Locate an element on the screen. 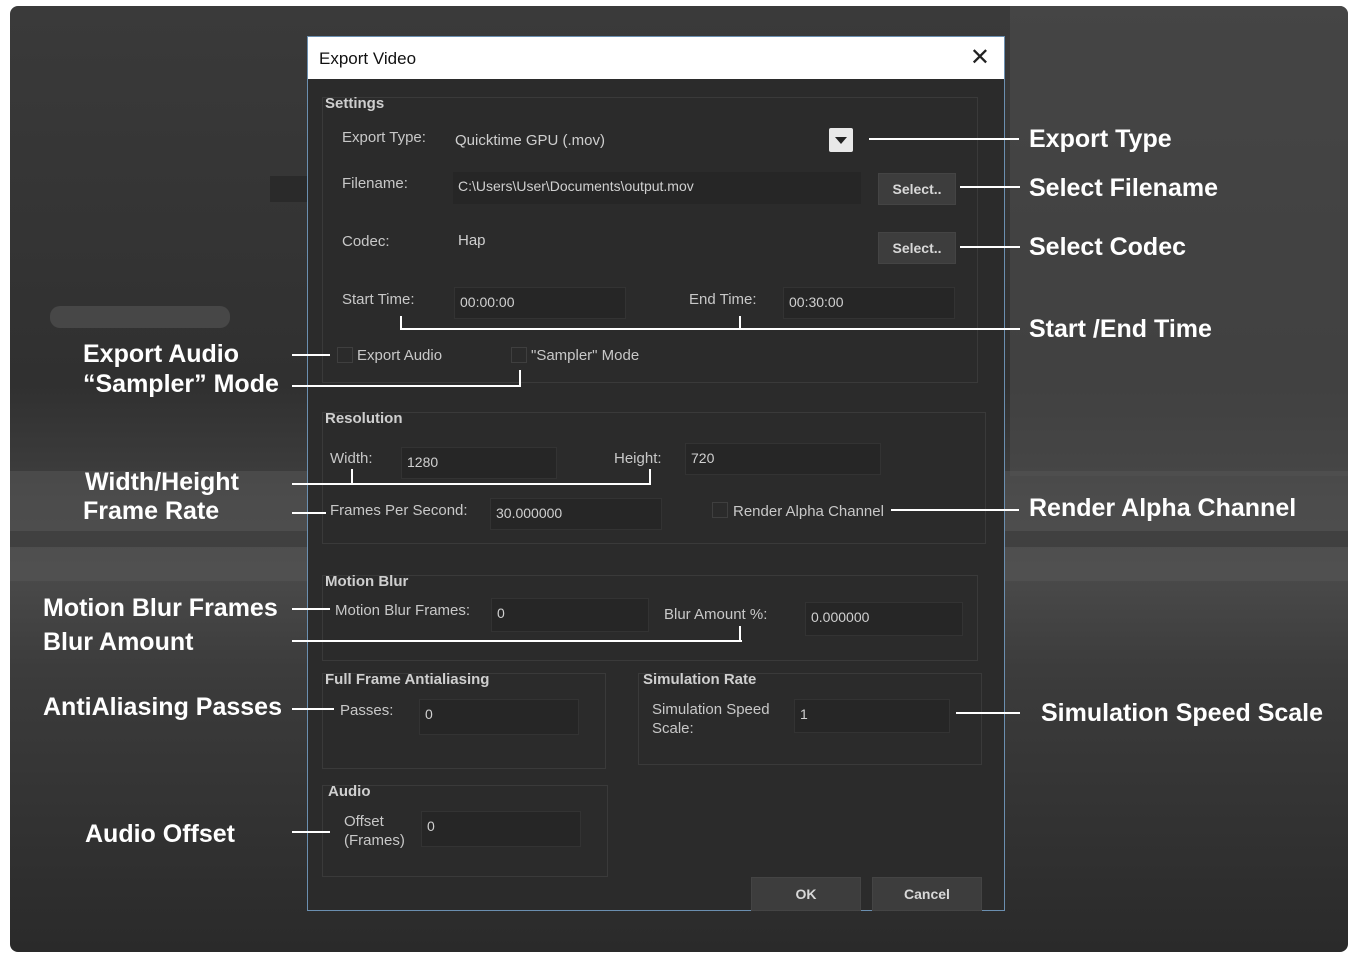 This screenshot has height=954, width=1359. select-filename-leader-line is located at coordinates (990, 187).